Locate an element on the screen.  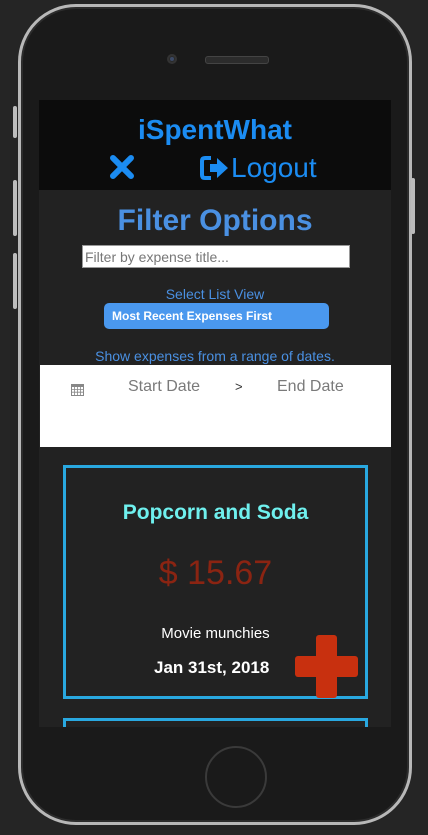
list-view-select: Most Recent Expenses First is located at coordinates (216, 316).